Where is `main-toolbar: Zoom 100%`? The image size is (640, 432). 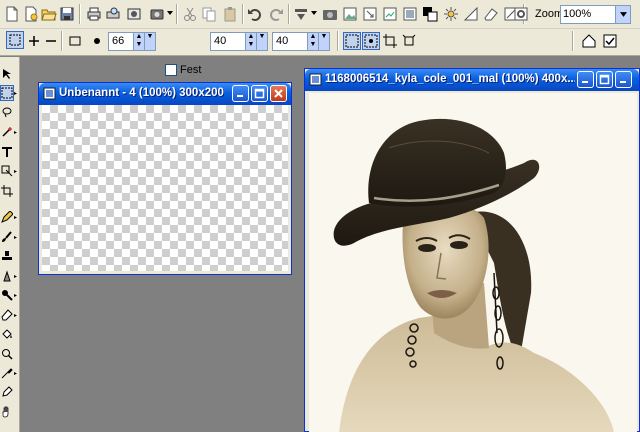
main-toolbar: Zoom 100% is located at coordinates (320, 14).